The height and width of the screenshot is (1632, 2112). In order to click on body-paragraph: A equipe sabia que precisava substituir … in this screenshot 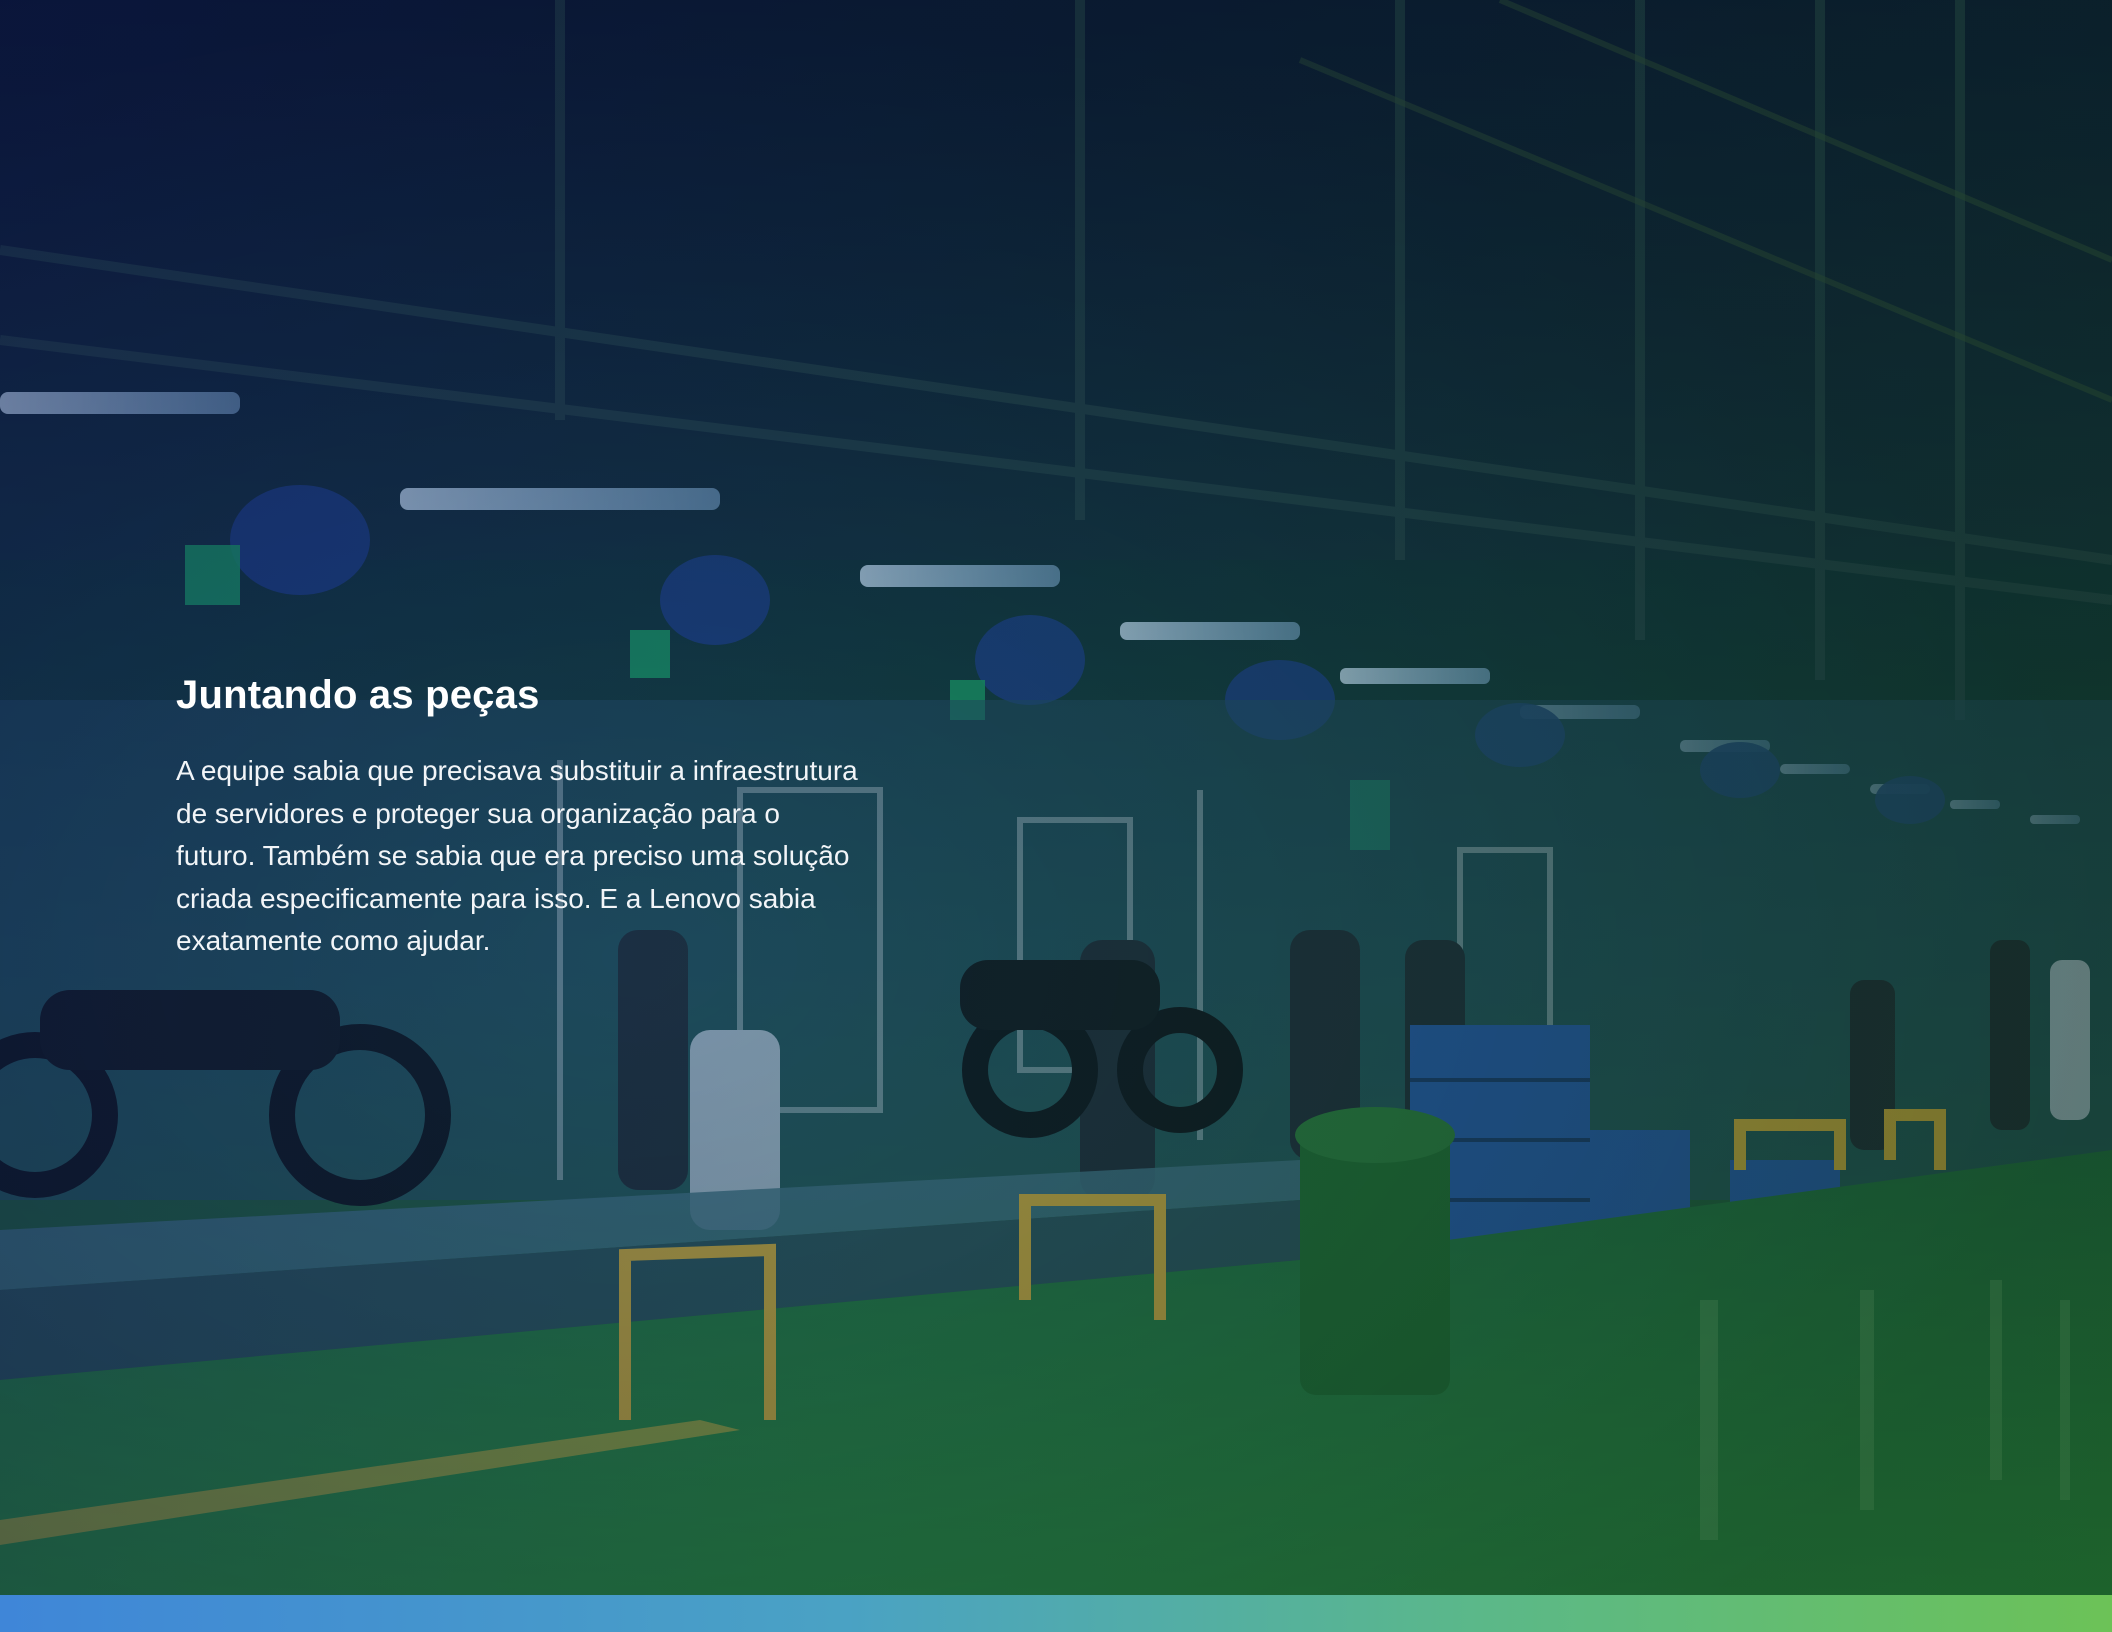, I will do `click(591, 856)`.